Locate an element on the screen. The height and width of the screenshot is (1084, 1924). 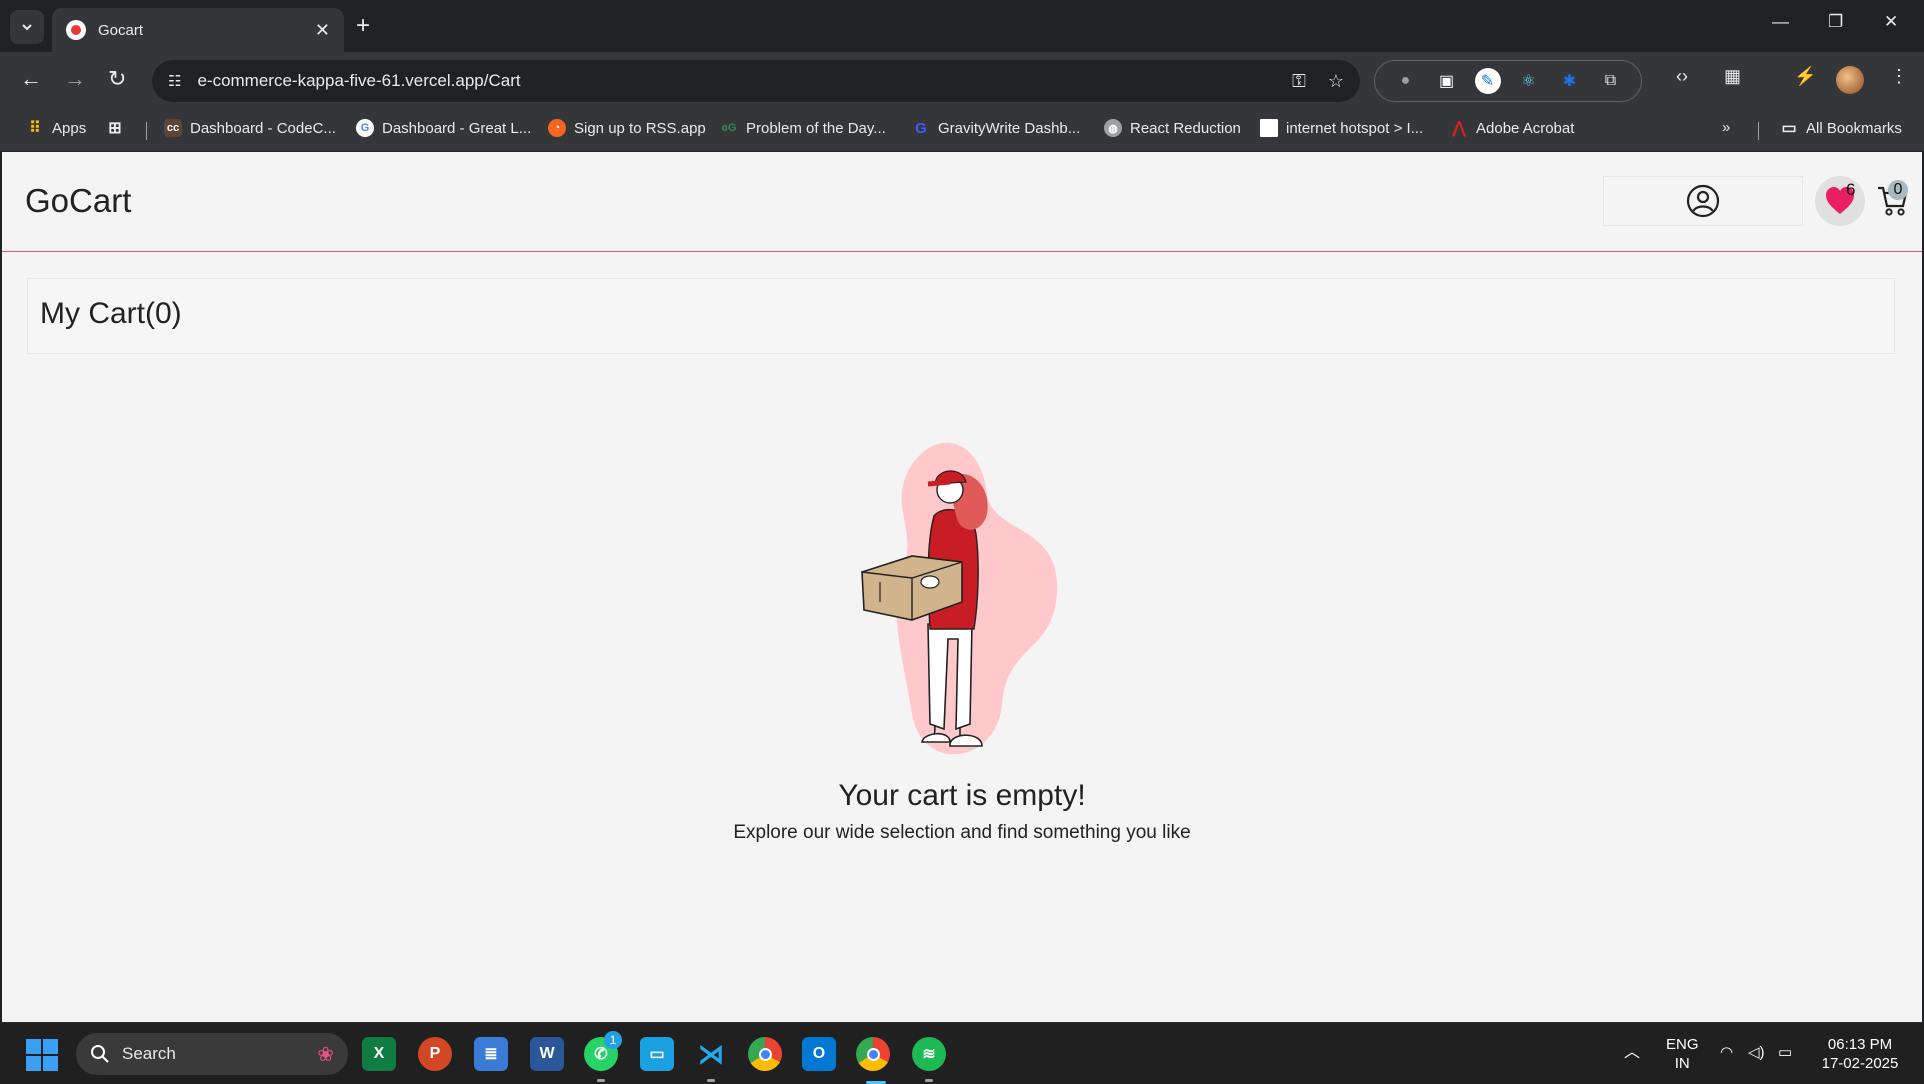
excel-icon: X is located at coordinates (379, 1054).